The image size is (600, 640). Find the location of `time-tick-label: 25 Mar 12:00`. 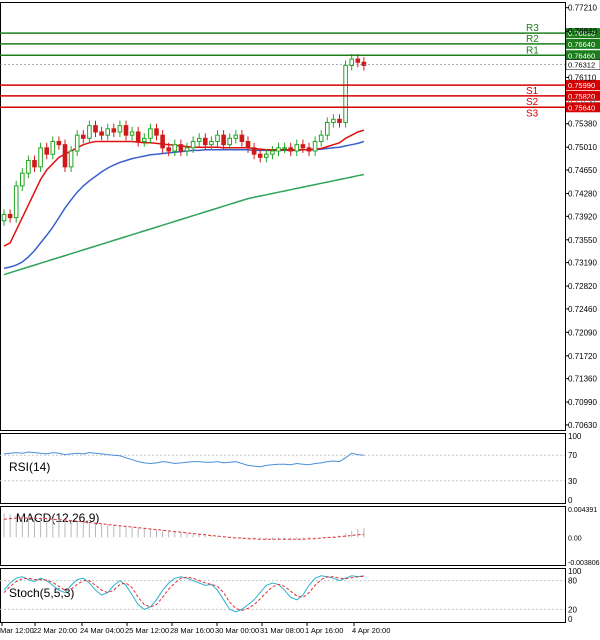

time-tick-label: 25 Mar 12:00 is located at coordinates (147, 630).